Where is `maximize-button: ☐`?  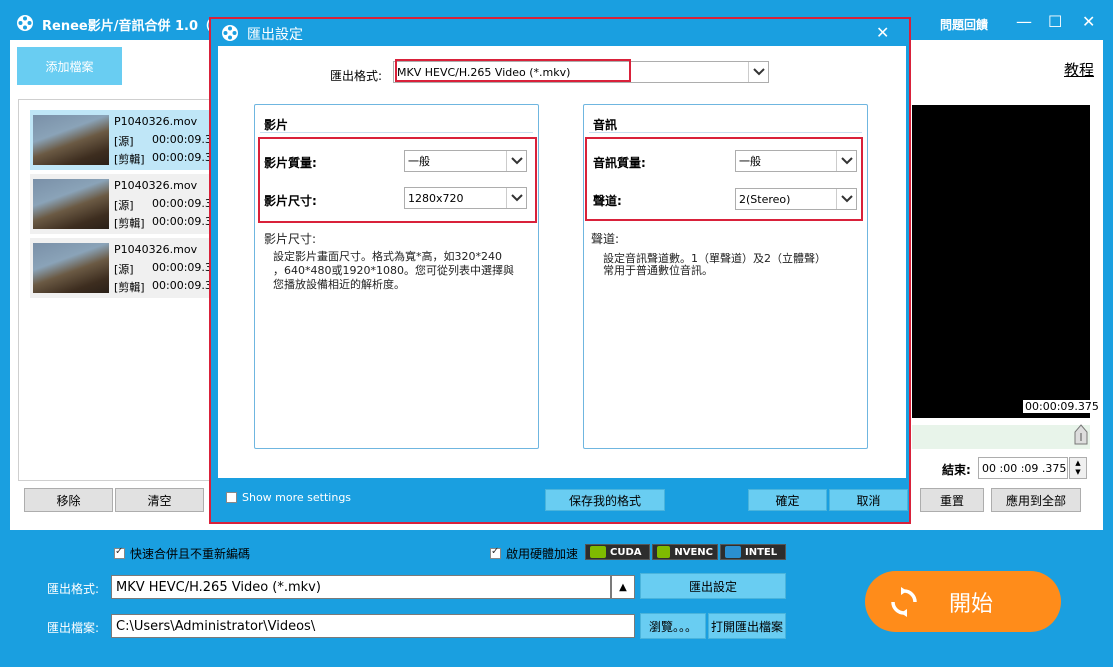
maximize-button: ☐ is located at coordinates (1055, 21).